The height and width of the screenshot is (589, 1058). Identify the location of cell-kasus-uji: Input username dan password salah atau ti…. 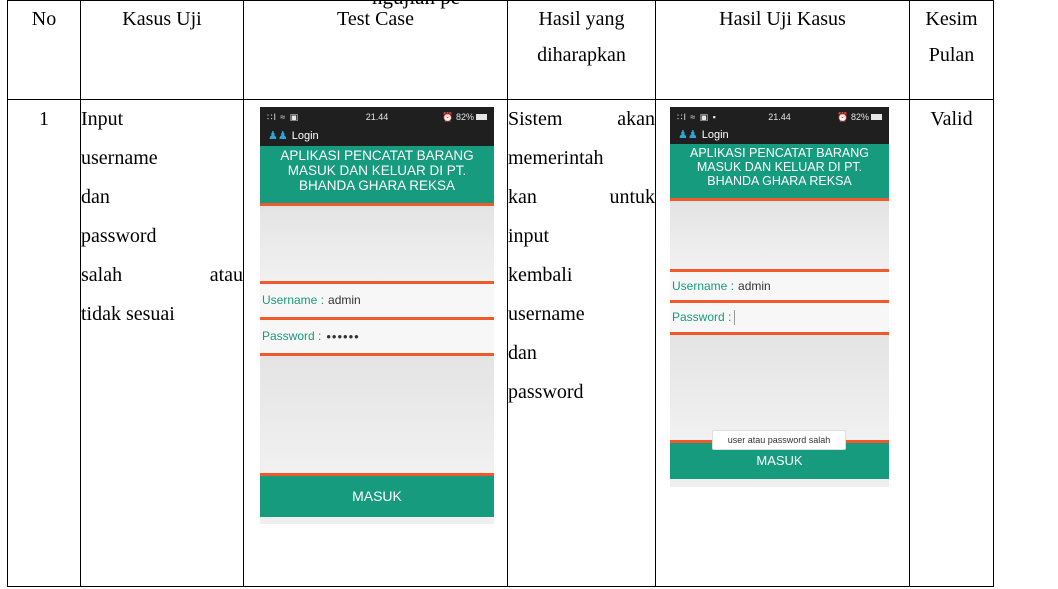
(162, 343).